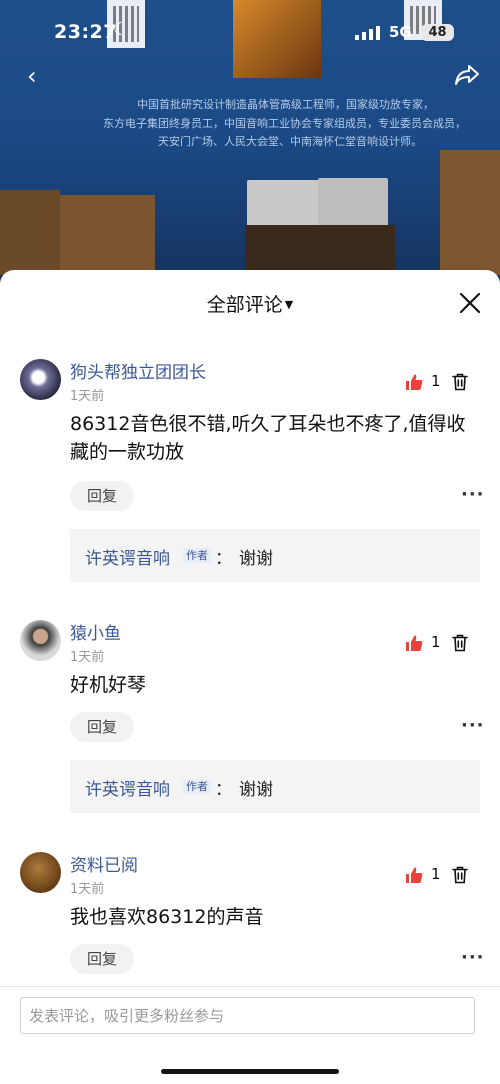 This screenshot has width=500, height=1084. Describe the element at coordinates (250, 34) in the screenshot. I see `status-bar: 23:27 ☾ 5G 48` at that location.